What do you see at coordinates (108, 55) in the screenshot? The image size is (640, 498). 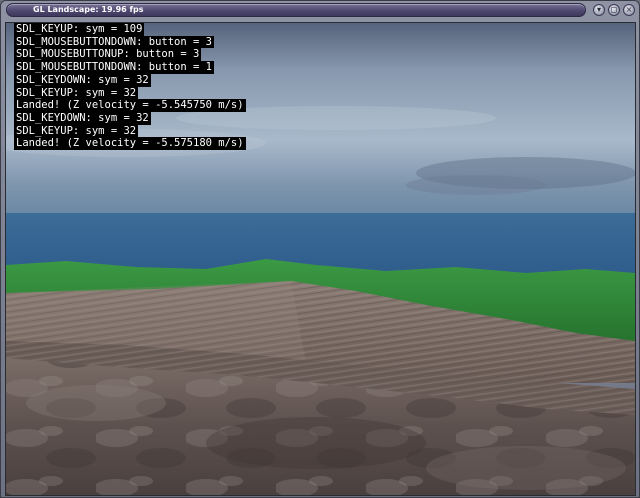 I see `log-line: SDL_MOUSEBUTTONUP: button = 3` at bounding box center [108, 55].